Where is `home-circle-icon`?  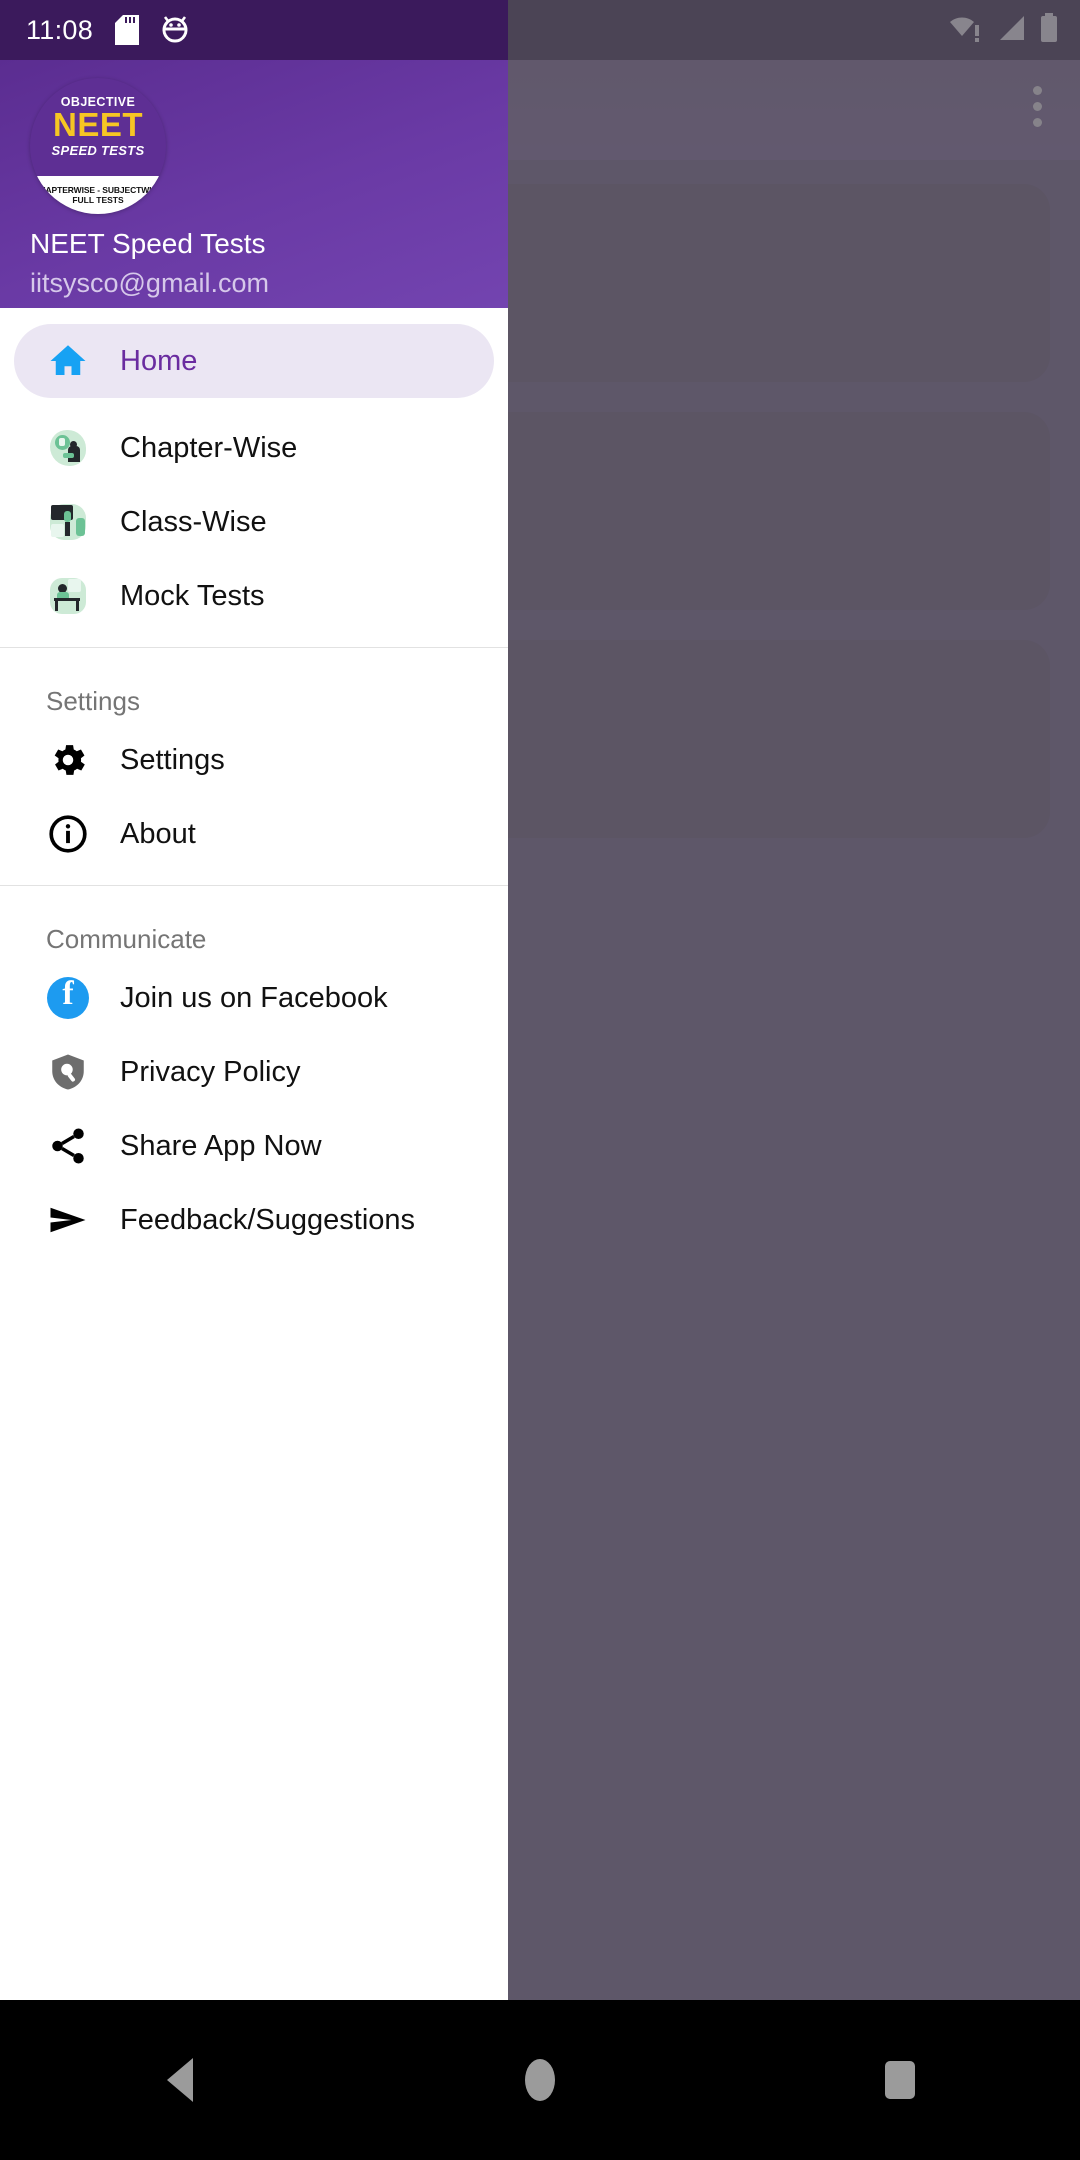
home-circle-icon is located at coordinates (540, 2080).